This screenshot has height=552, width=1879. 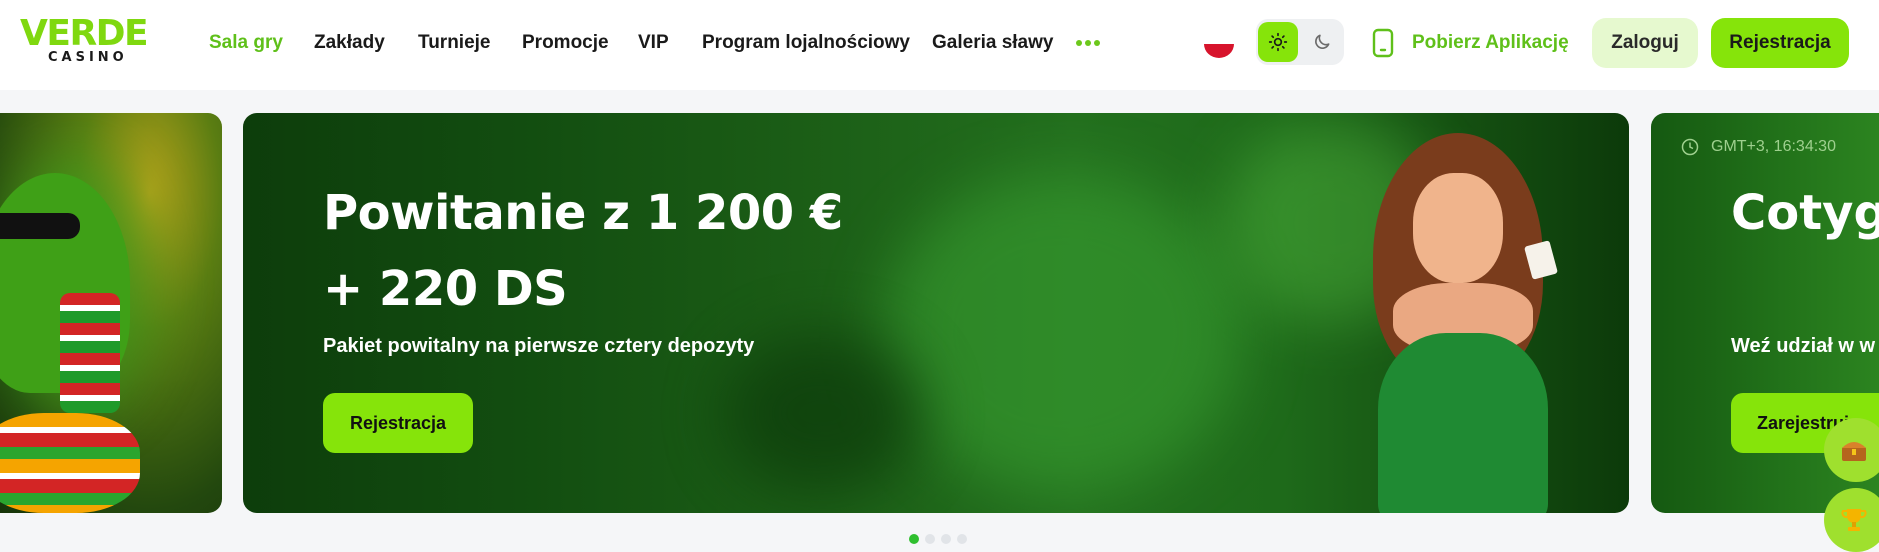 I want to click on nav-item-program-lojalnosciowy: Program lojalnościowy, so click(x=806, y=43).